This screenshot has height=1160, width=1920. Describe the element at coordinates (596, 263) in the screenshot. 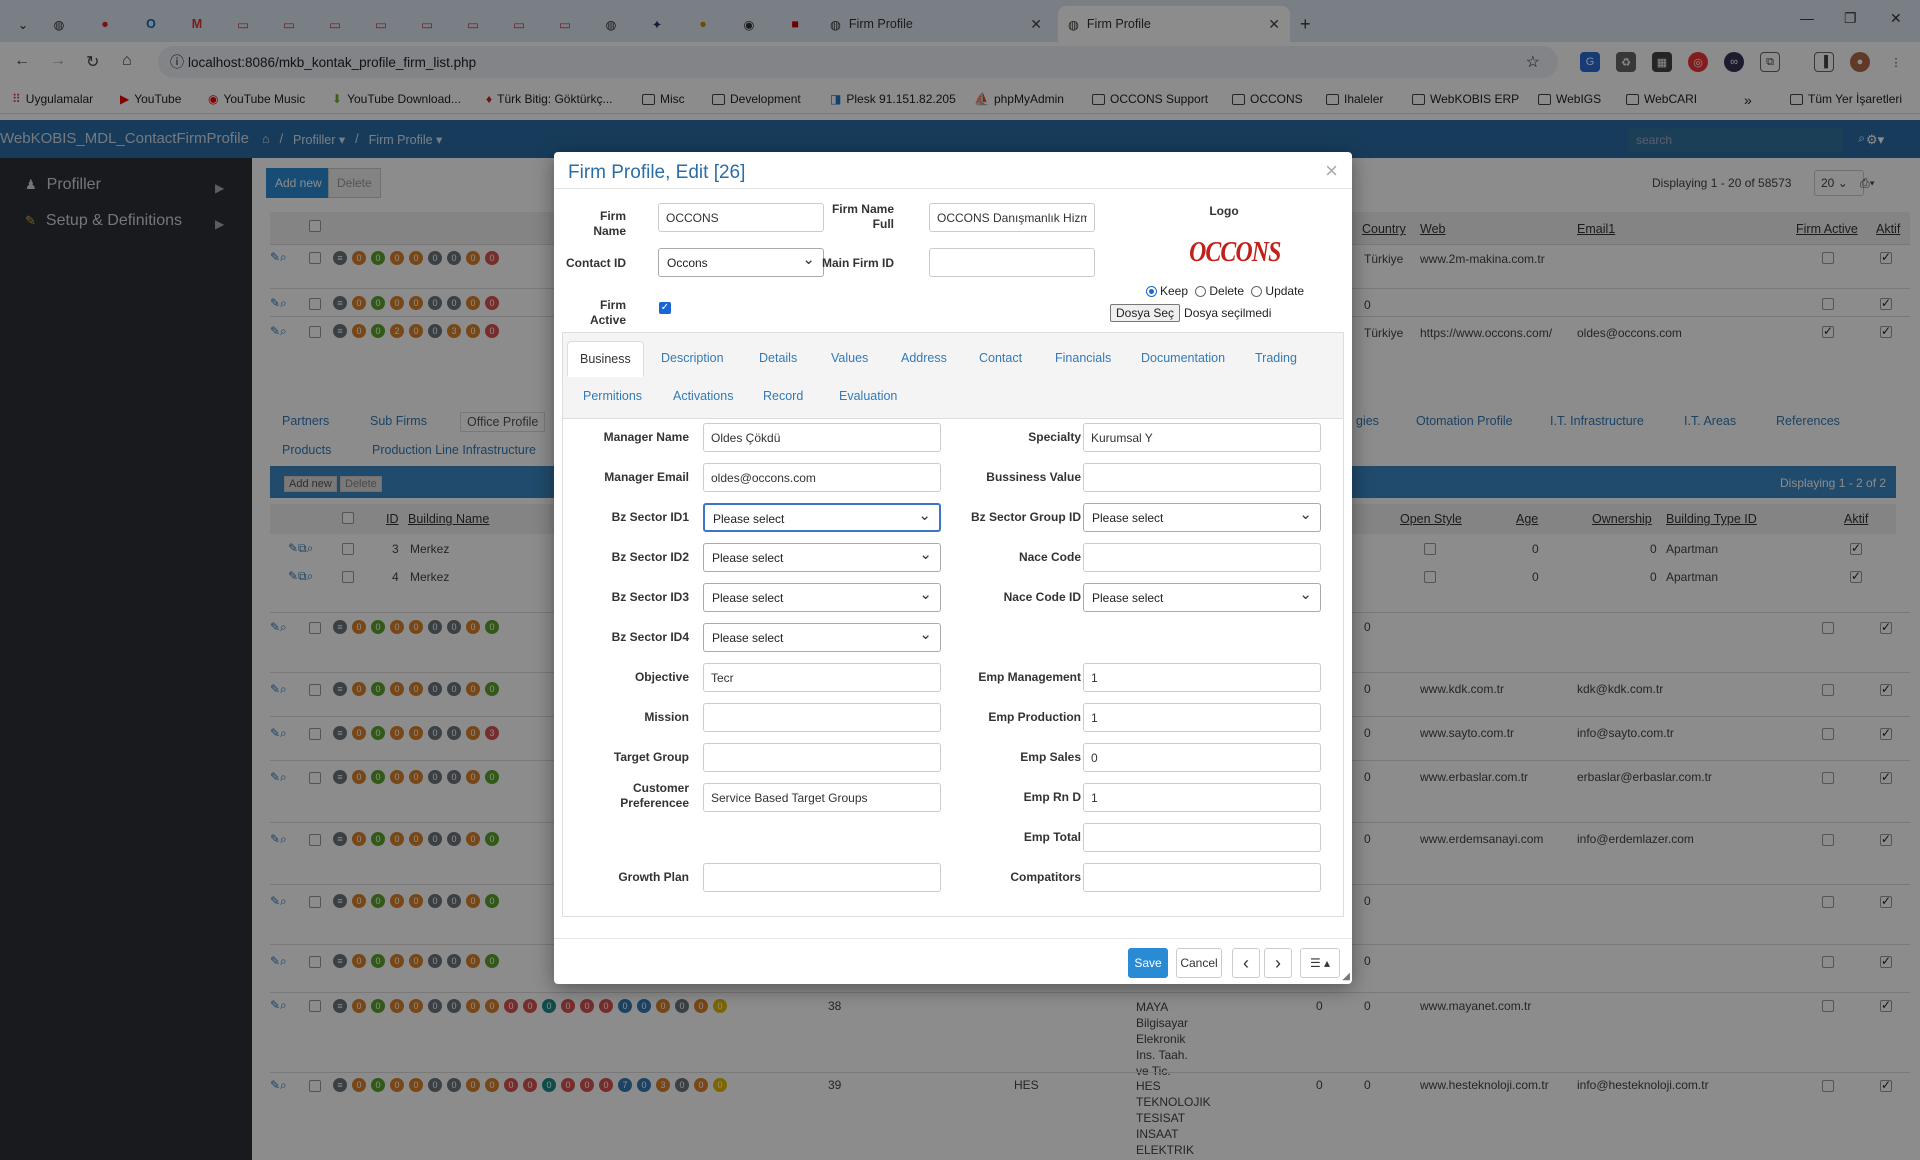

I see `contact-id-label: Contact ID` at that location.